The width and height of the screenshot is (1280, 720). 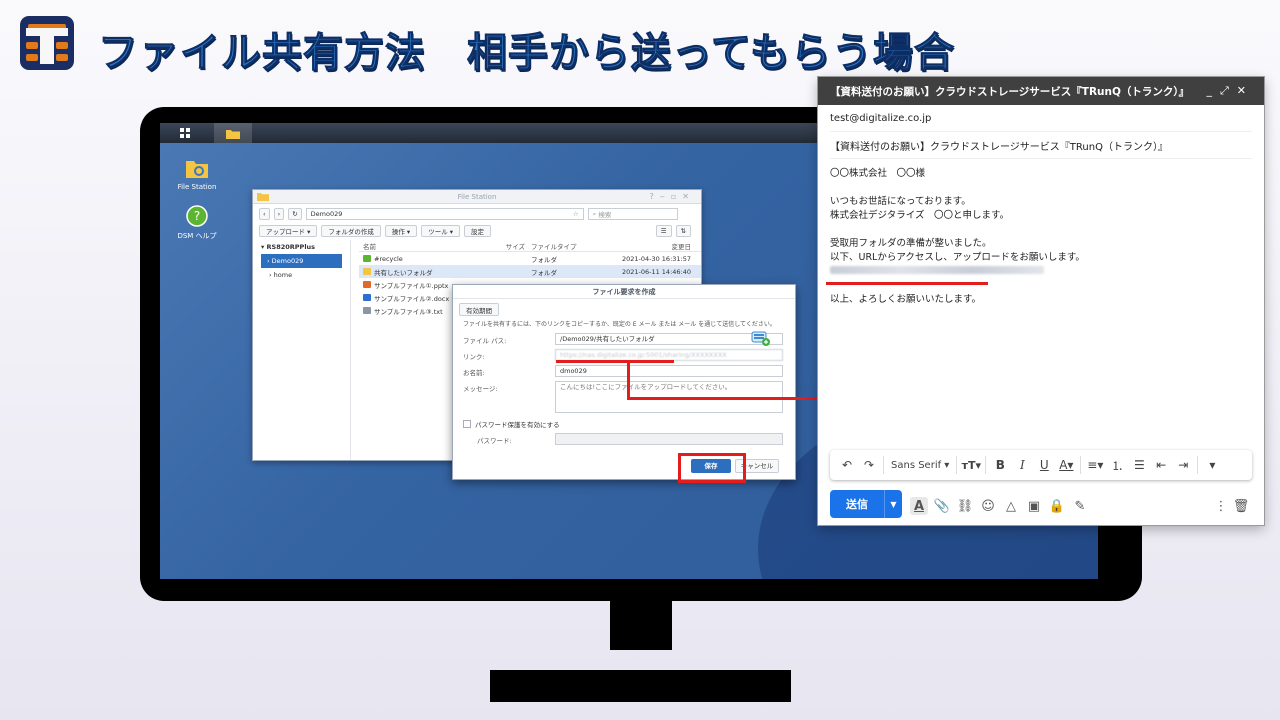 I want to click on window-title: File Station, so click(x=477, y=197).